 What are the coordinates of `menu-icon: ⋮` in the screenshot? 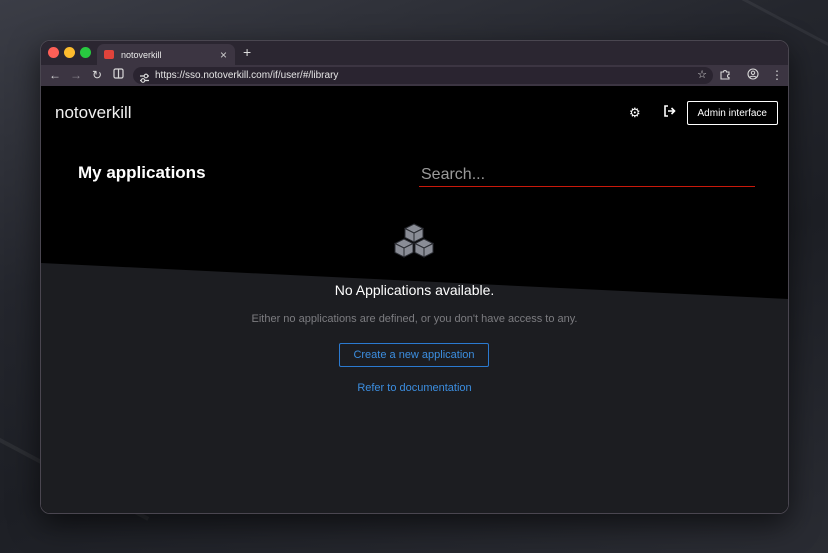 It's located at (777, 75).